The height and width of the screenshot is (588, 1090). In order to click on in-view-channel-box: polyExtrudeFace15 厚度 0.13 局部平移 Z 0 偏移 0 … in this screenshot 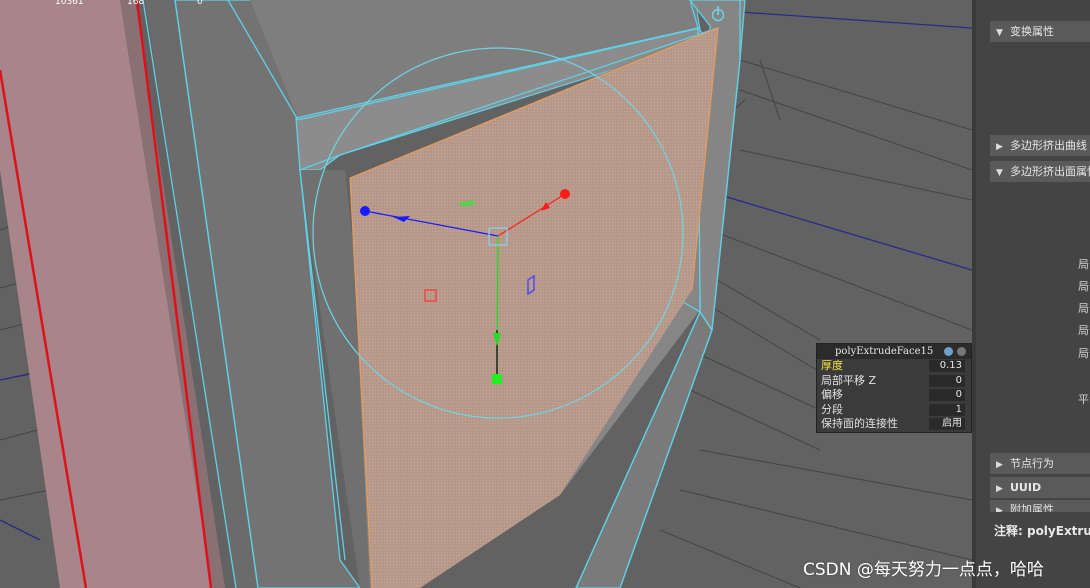, I will do `click(894, 388)`.